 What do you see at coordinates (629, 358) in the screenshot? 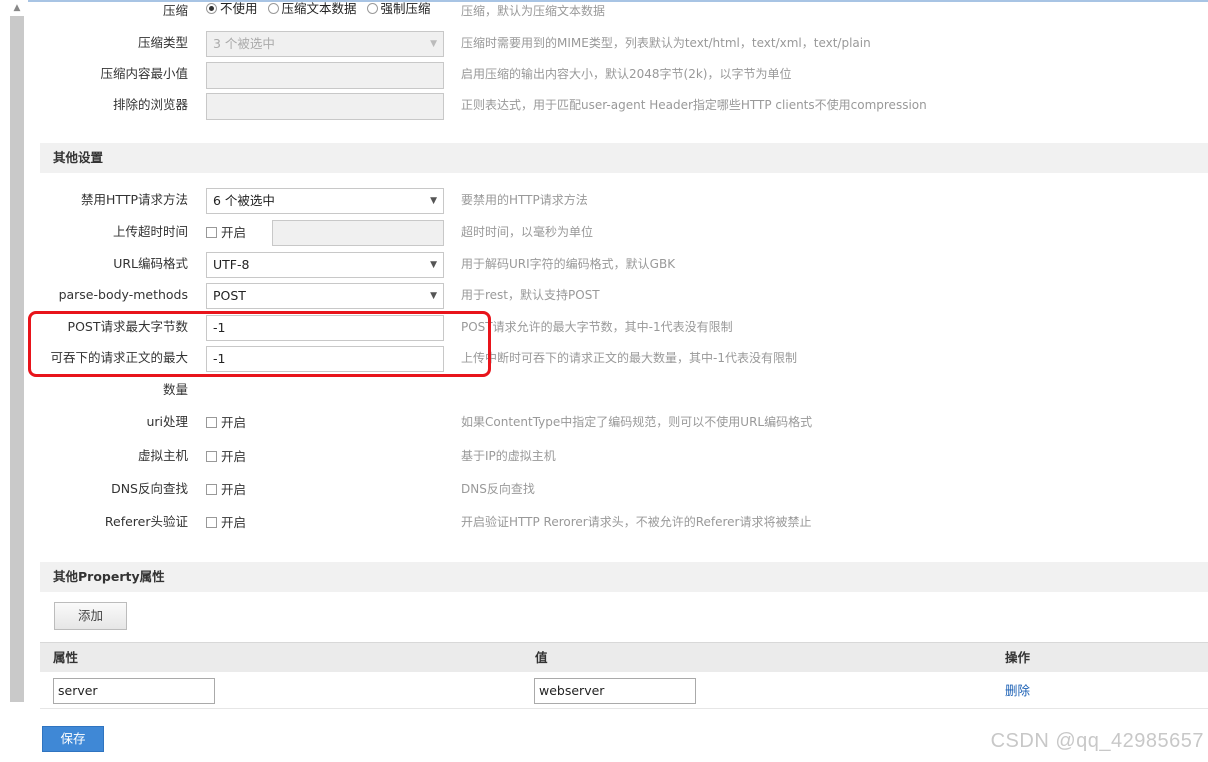
I see `swallow-max-hint: 上传中断时可吞下的请求正文的最大数量，其中-1代表没有限制` at bounding box center [629, 358].